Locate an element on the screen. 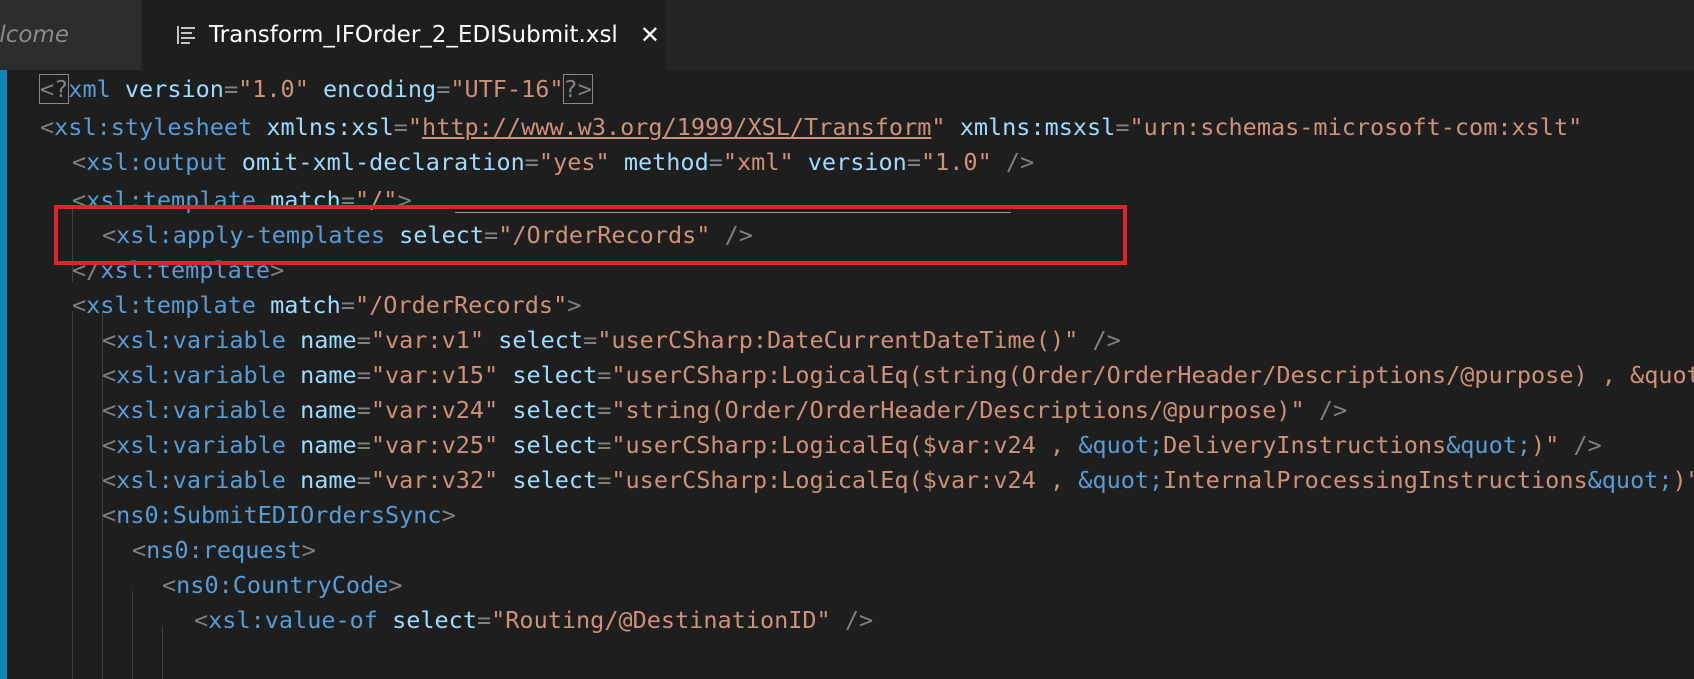 The image size is (1694, 679). code-line: <xsl:template match="/OrderRecords"> is located at coordinates (327, 305).